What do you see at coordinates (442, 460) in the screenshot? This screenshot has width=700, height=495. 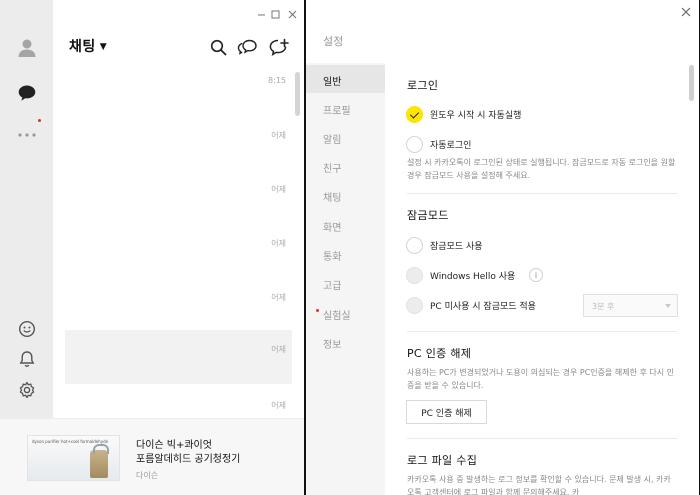 I see `section-log-heading: 로그 파일 수집` at bounding box center [442, 460].